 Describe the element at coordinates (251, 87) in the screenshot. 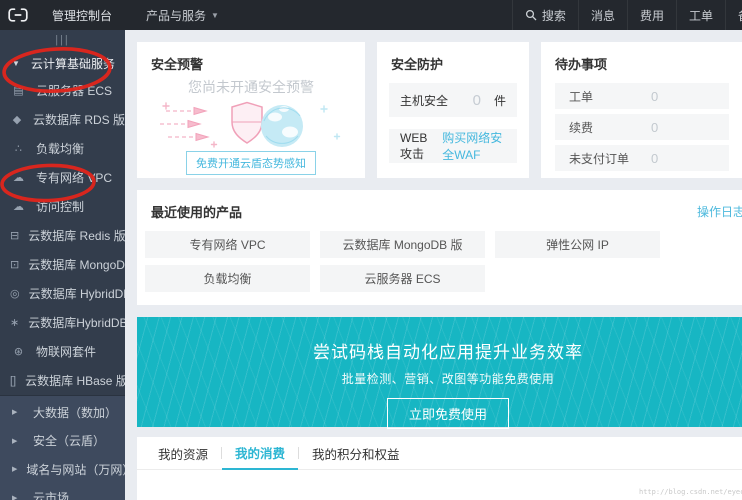

I see `empty-state-text: 您尚未开通安全预警` at that location.